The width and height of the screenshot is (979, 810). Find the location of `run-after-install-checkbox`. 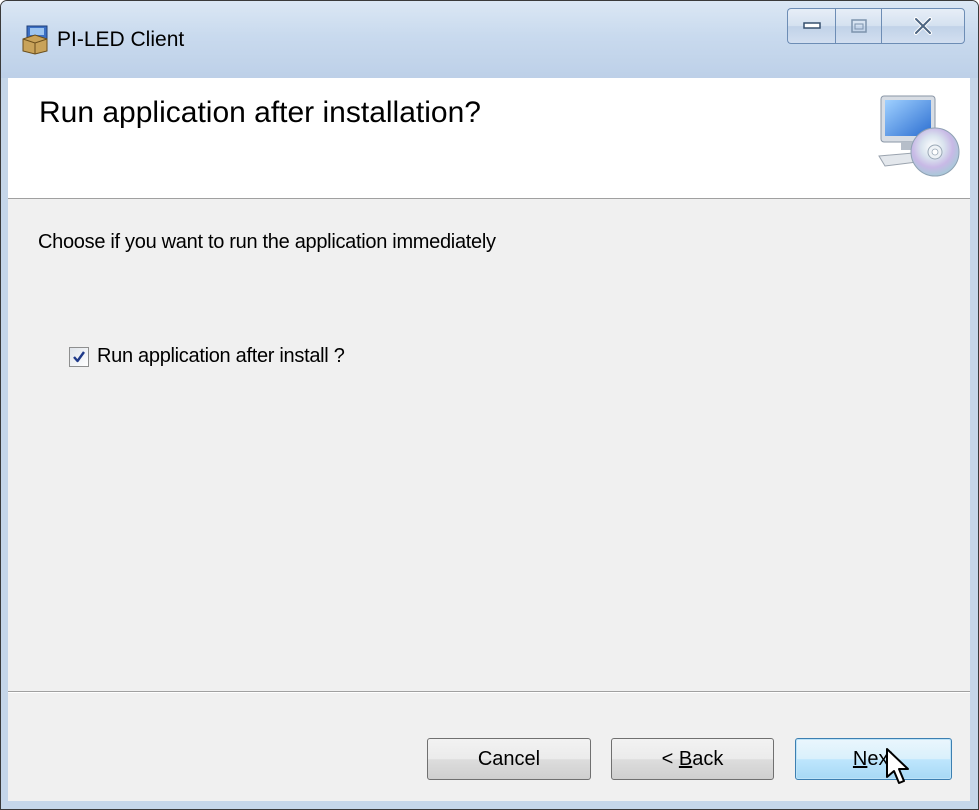

run-after-install-checkbox is located at coordinates (79, 356).